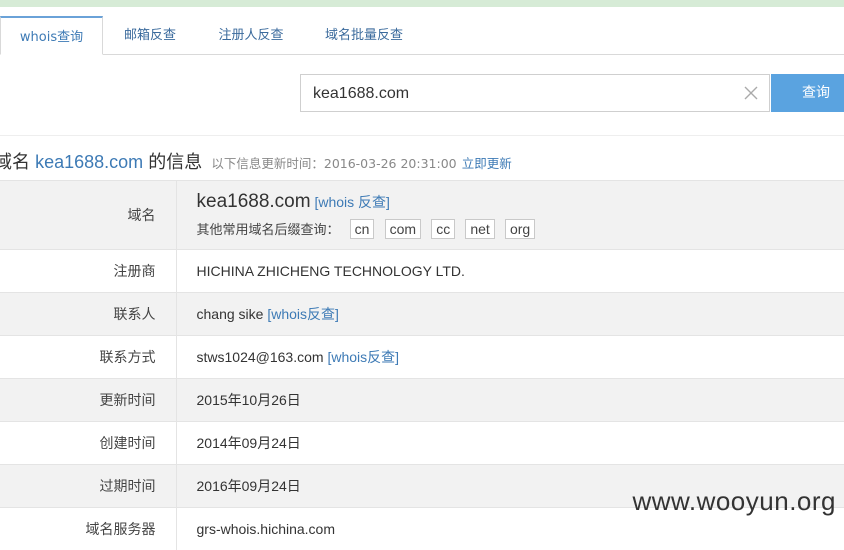  Describe the element at coordinates (150, 34) in the screenshot. I see `tab-email-reverse: 邮箱反查` at that location.